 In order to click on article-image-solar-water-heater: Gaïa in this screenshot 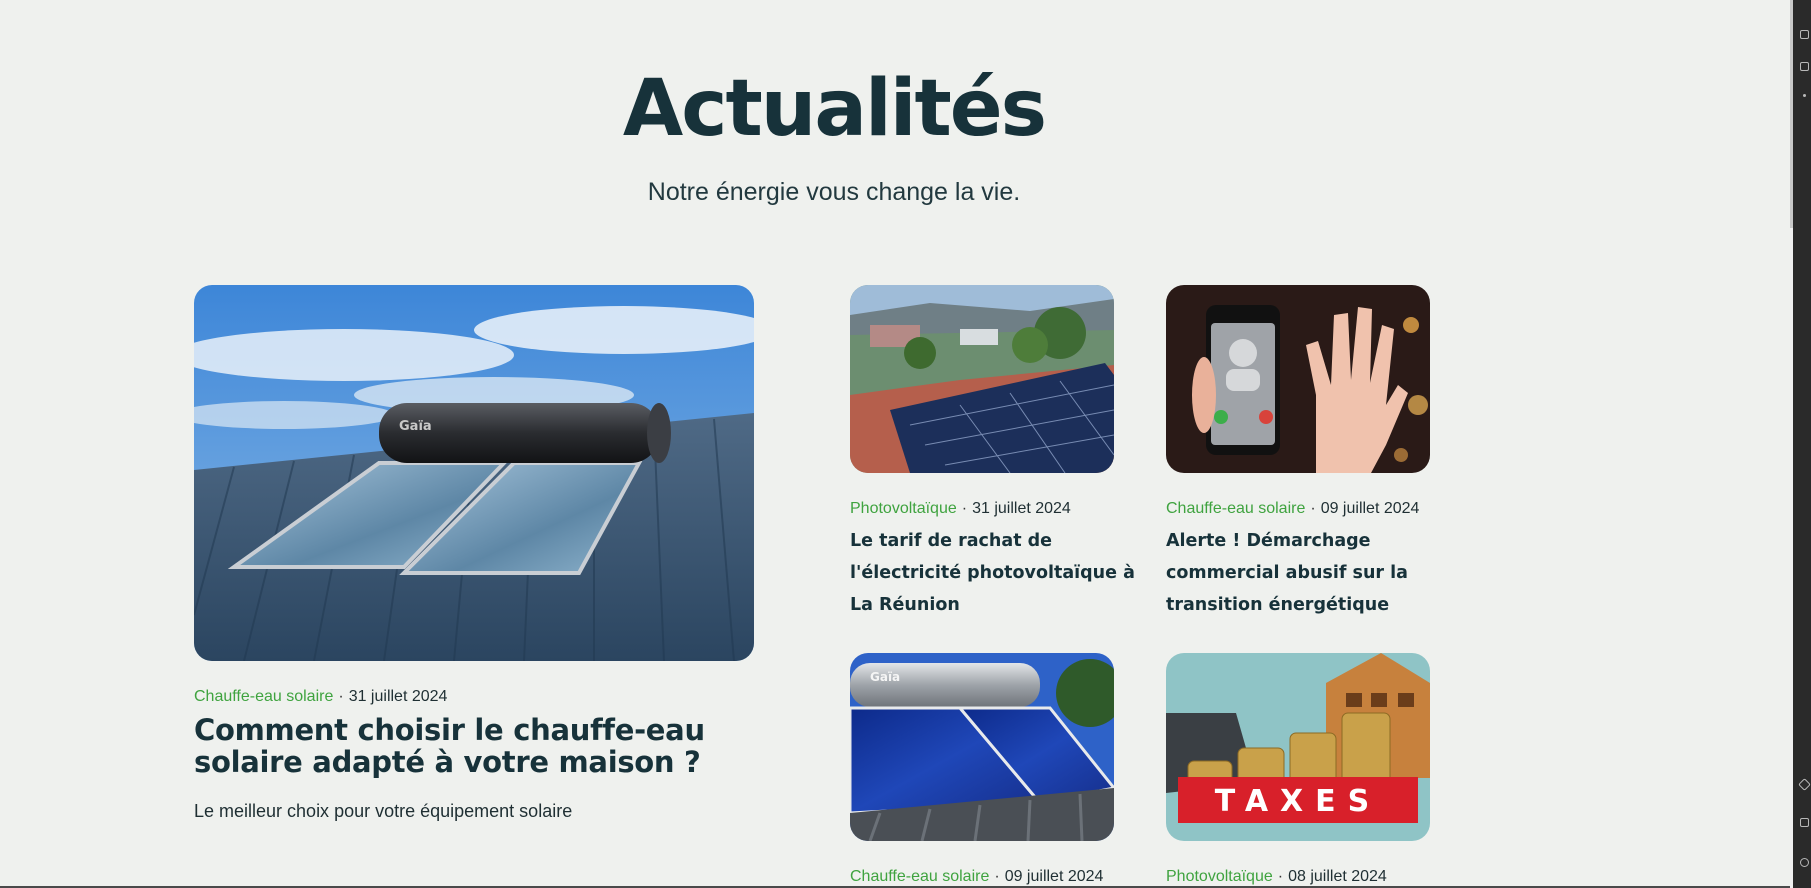, I will do `click(982, 747)`.